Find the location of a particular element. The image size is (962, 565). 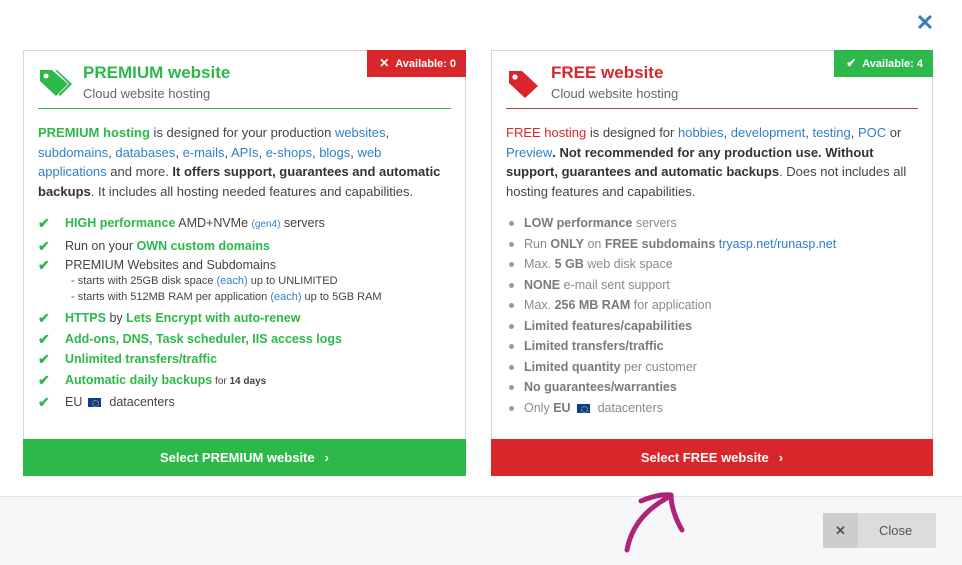

feature-text: for application is located at coordinates (671, 305).